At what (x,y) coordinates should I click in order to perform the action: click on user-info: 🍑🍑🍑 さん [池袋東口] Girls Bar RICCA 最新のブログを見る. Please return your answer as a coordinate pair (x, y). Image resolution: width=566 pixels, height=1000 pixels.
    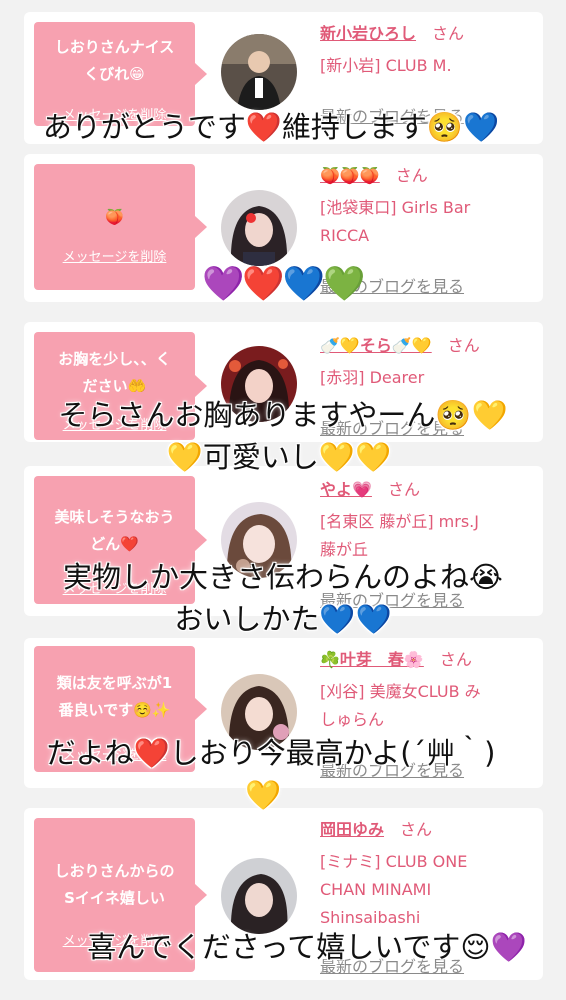
    Looking at the image, I should click on (427, 230).